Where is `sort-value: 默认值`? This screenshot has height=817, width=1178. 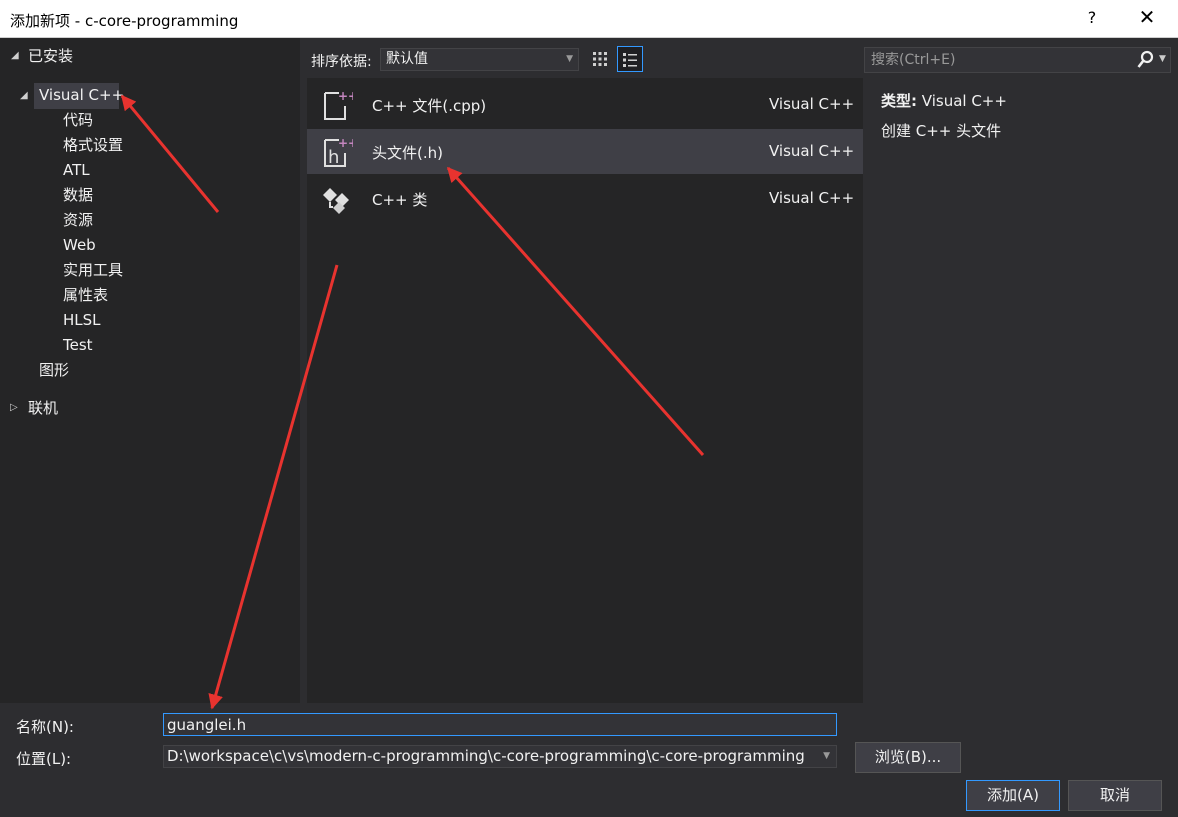 sort-value: 默认值 is located at coordinates (407, 59).